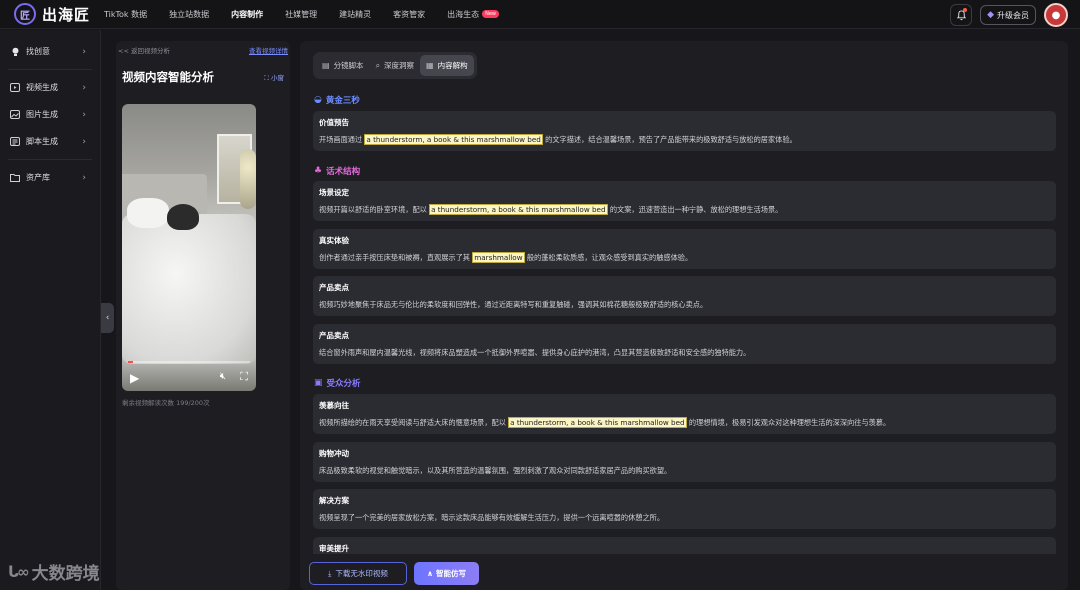 This screenshot has width=1080, height=590. I want to click on avatar-icon: ●, so click(1056, 15).